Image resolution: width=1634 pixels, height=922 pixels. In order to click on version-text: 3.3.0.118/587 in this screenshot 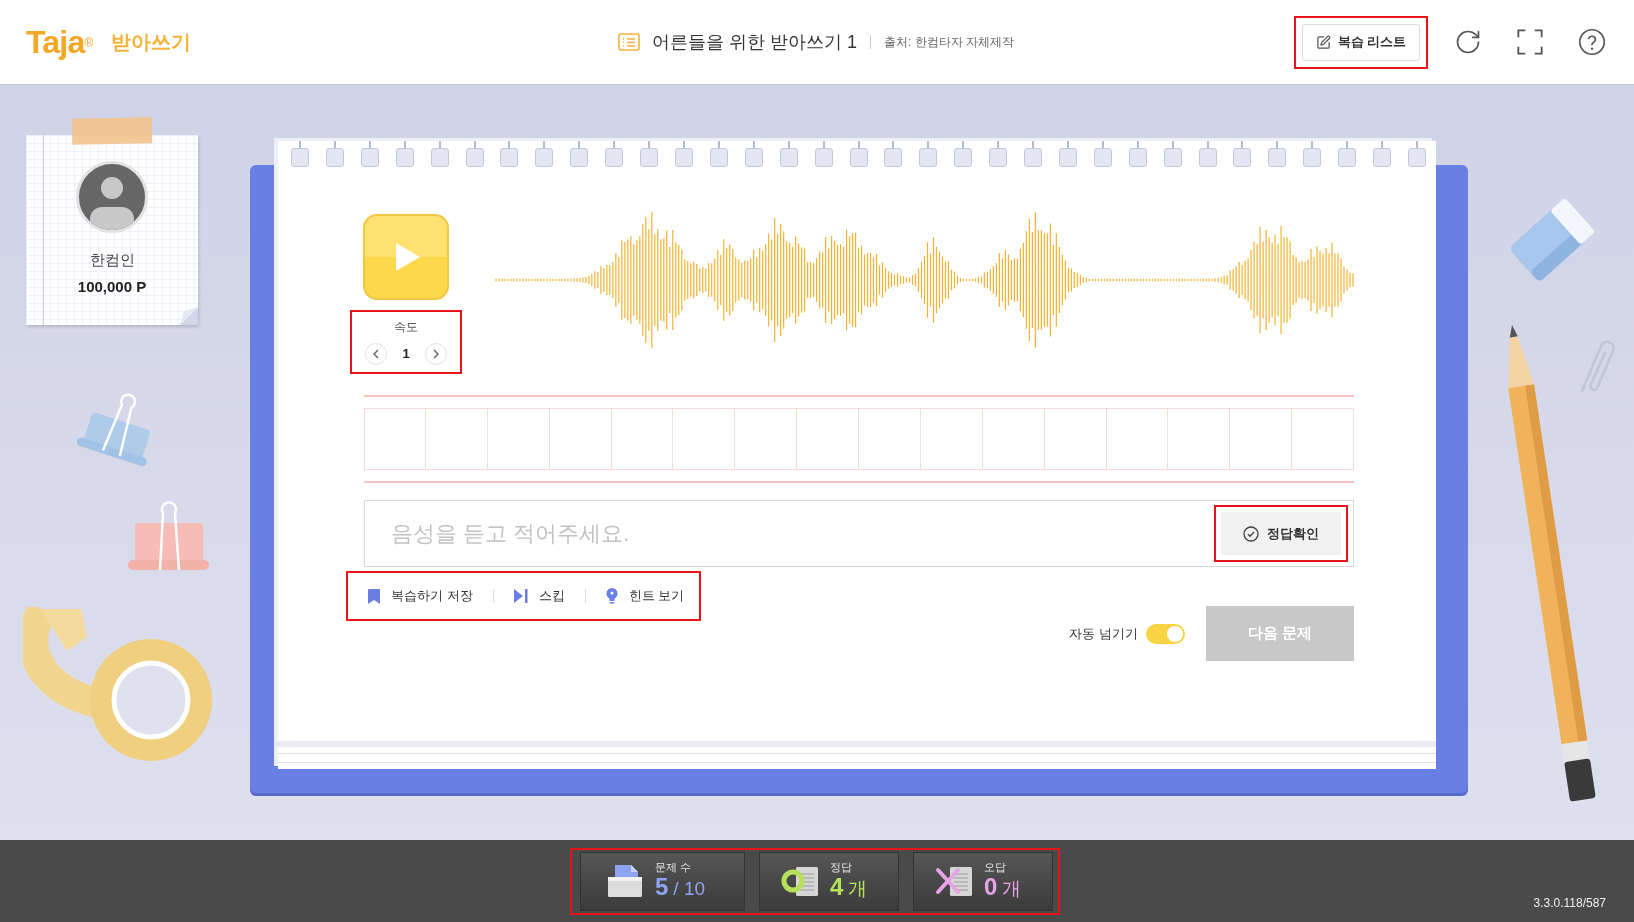, I will do `click(1570, 903)`.